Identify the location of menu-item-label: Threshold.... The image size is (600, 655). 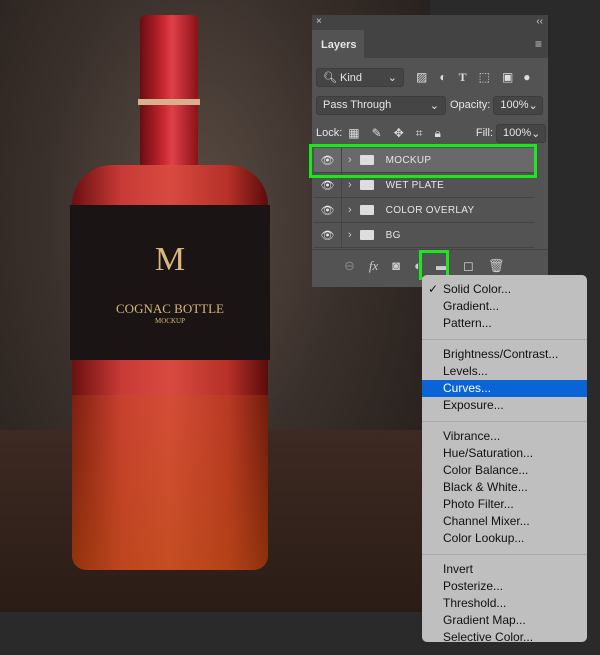
(475, 603).